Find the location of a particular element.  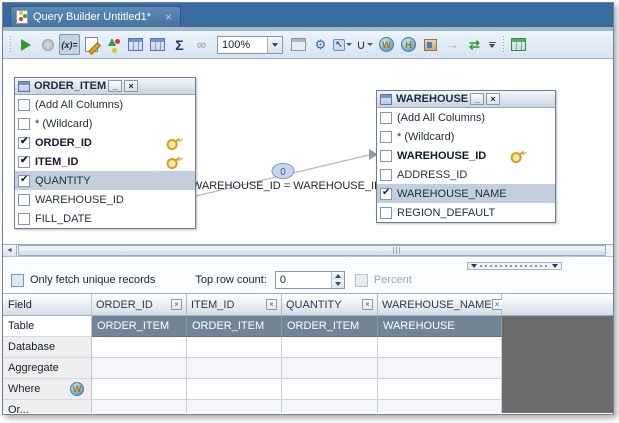

select-mode-button: ↖ is located at coordinates (342, 44).